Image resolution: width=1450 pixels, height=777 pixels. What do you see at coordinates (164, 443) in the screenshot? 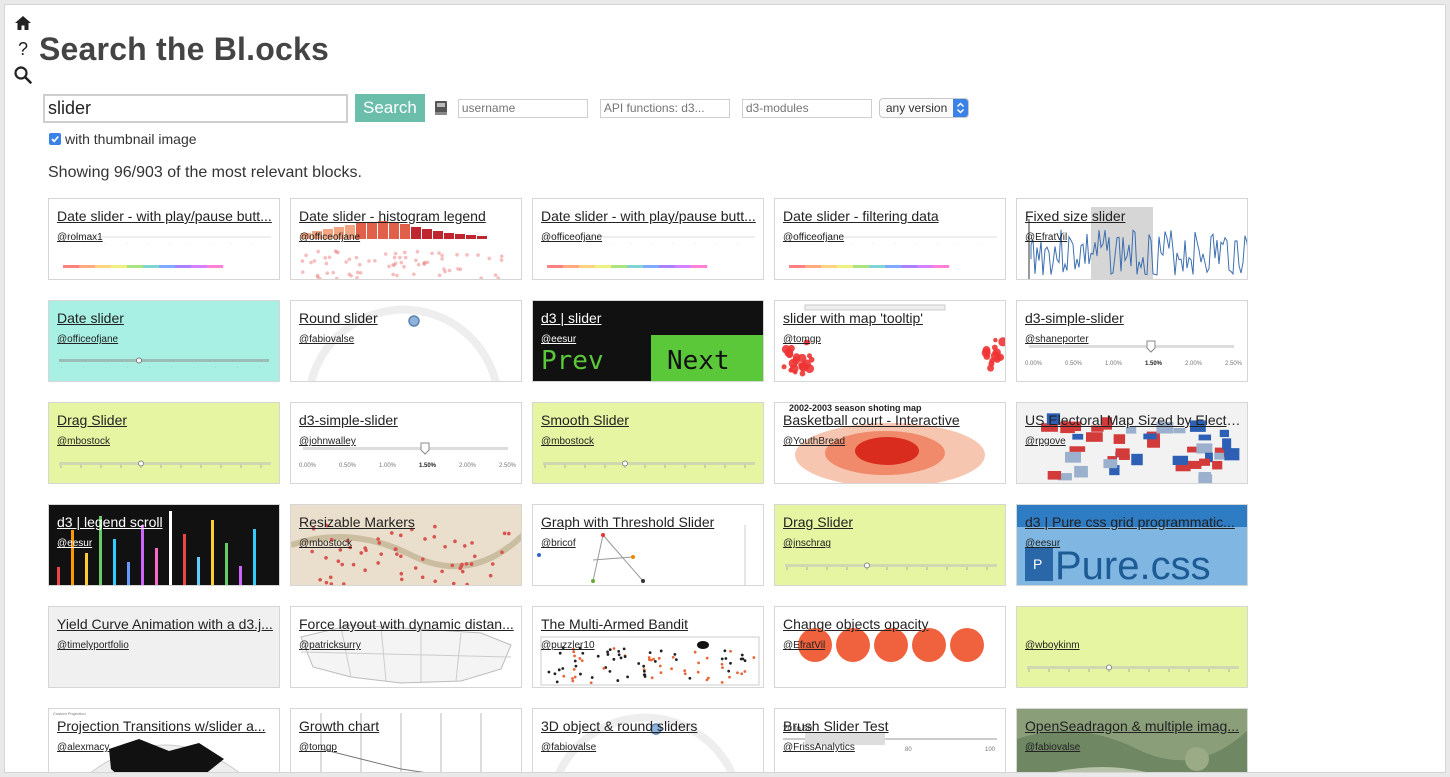
I see `block-card: Drag Slider @mbostock` at bounding box center [164, 443].